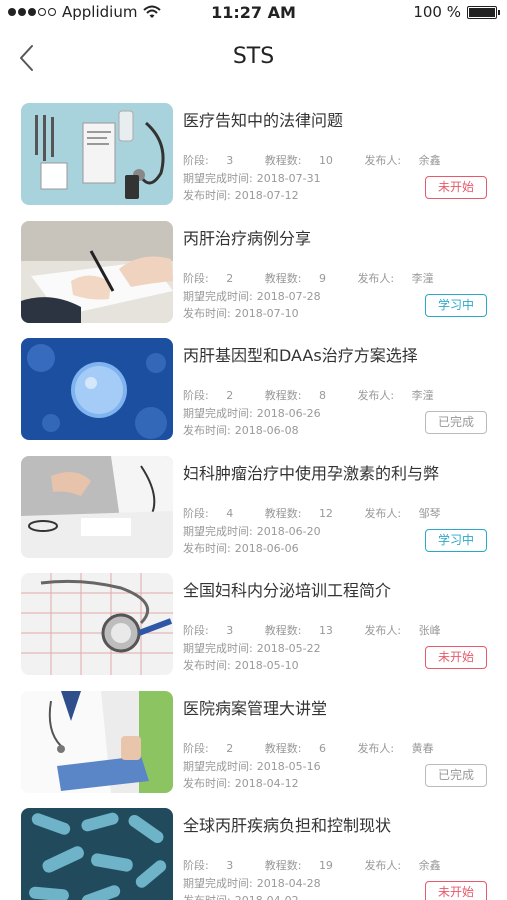 This screenshot has width=507, height=900. What do you see at coordinates (266, 195) in the screenshot?
I see `published-date: 2018-07-12` at bounding box center [266, 195].